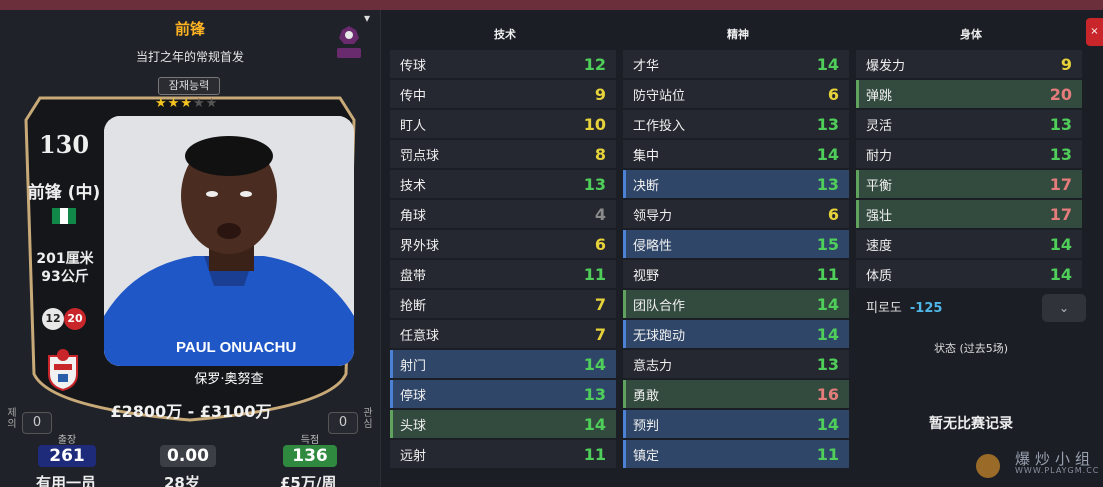  I want to click on mental-header: 精神, so click(738, 34).